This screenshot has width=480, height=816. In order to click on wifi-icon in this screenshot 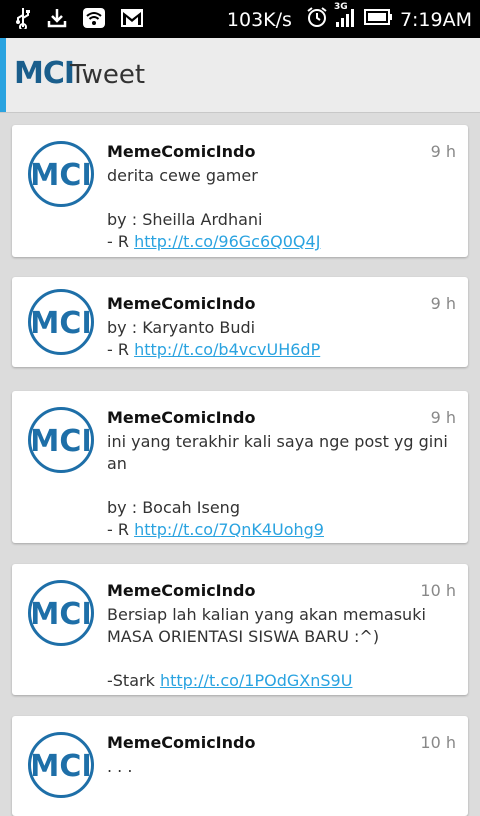, I will do `click(94, 20)`.